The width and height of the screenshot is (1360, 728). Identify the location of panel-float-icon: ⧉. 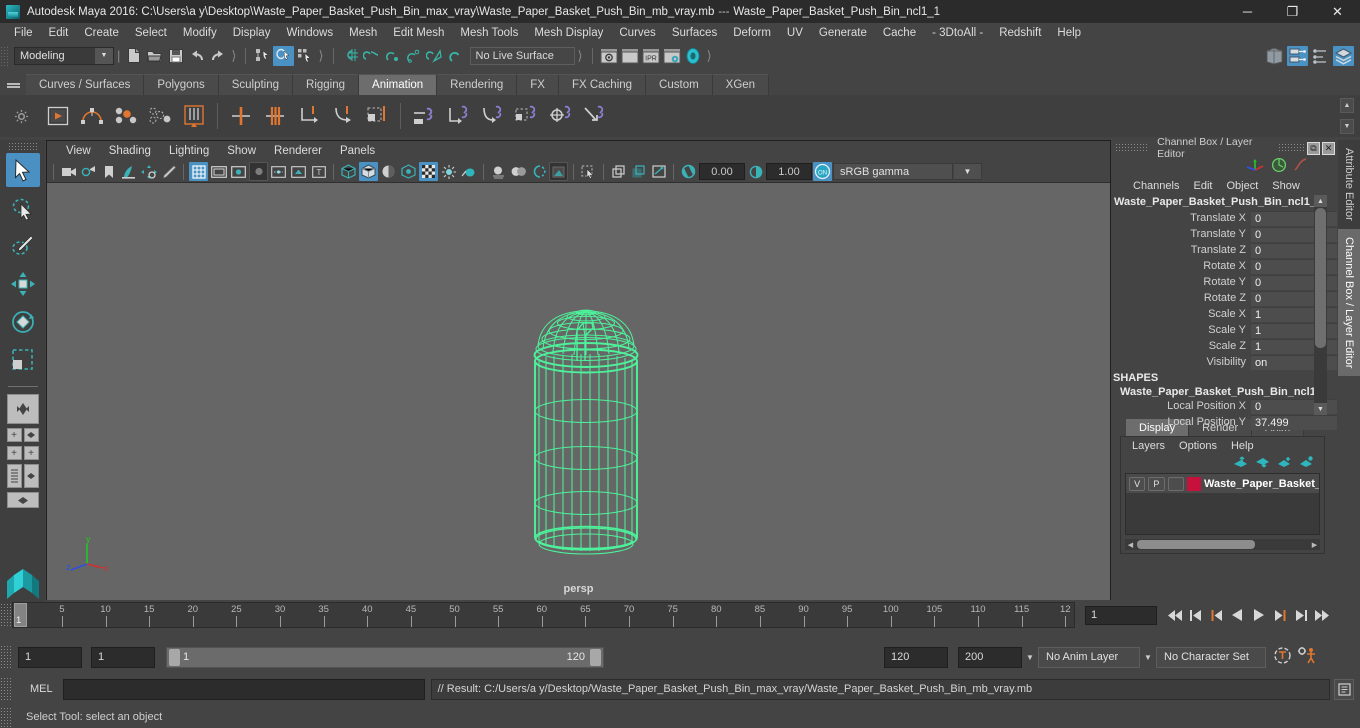
(1314, 148).